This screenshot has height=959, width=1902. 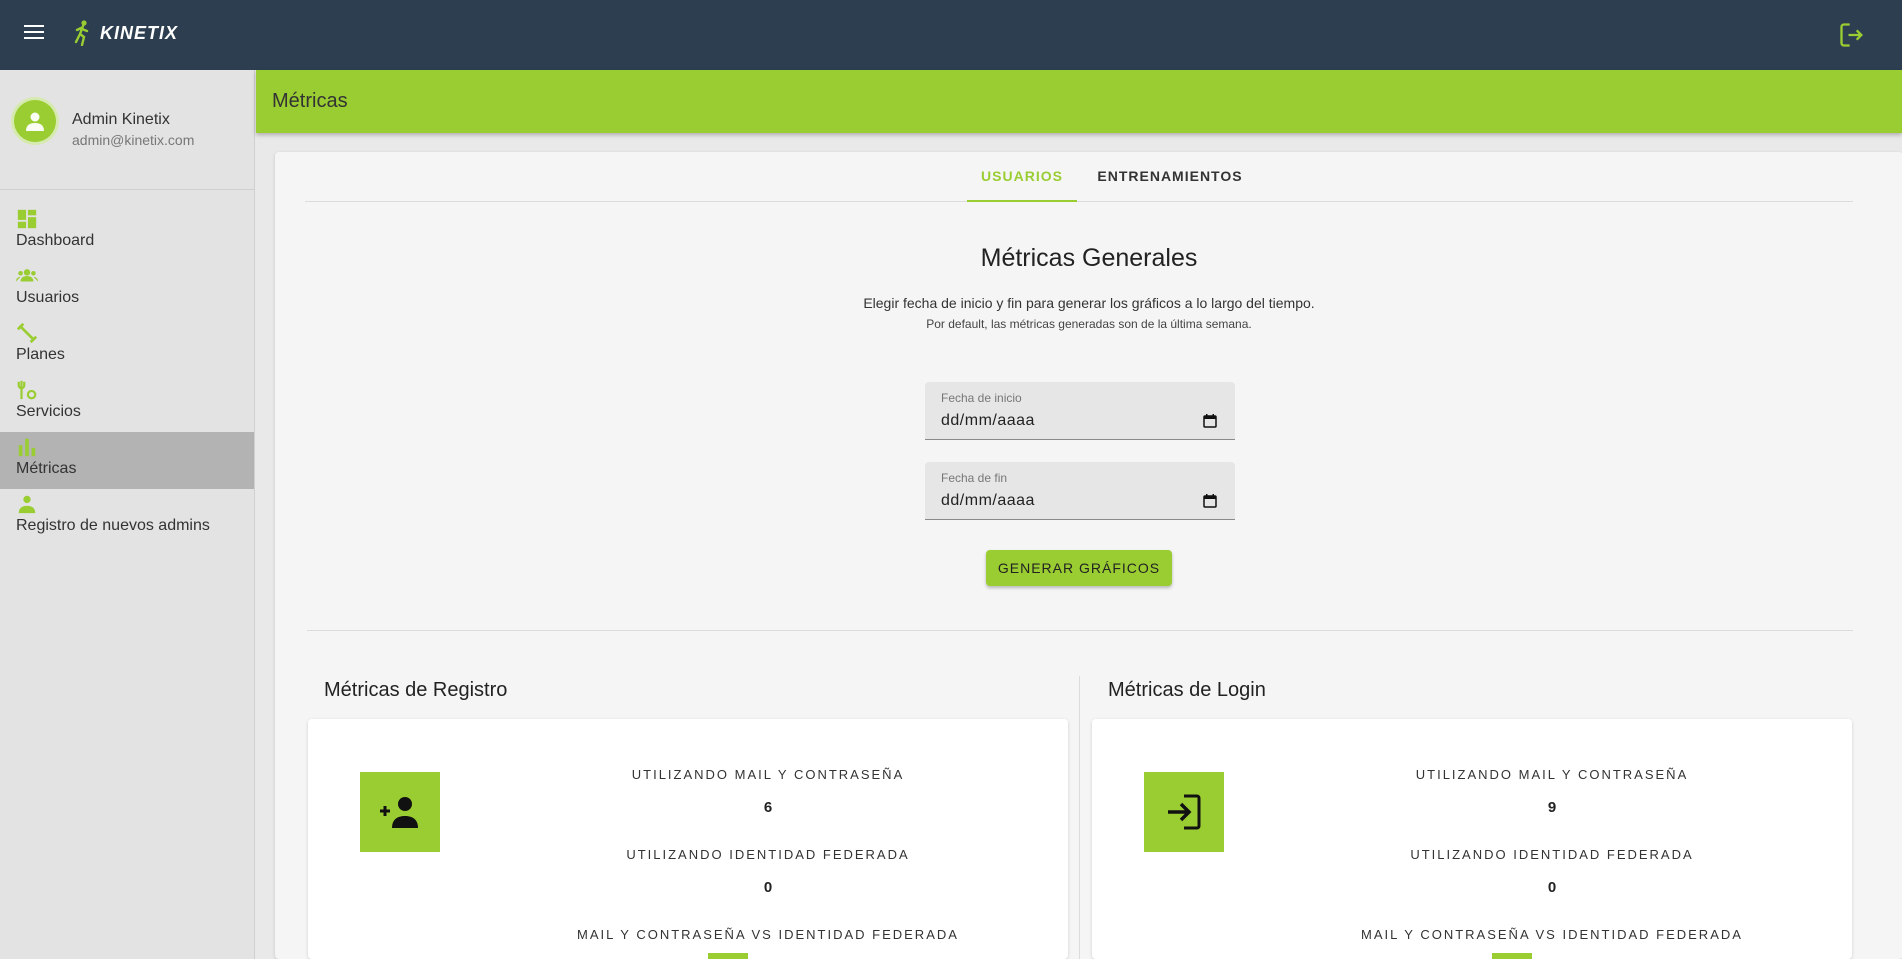 What do you see at coordinates (1080, 630) in the screenshot?
I see `section-divider` at bounding box center [1080, 630].